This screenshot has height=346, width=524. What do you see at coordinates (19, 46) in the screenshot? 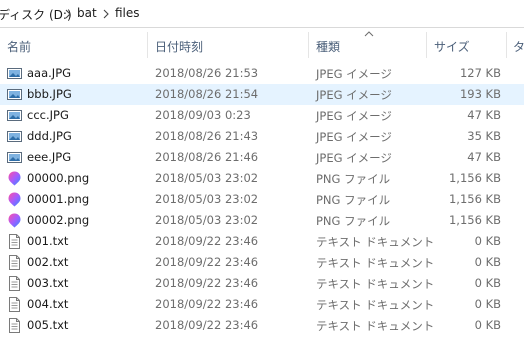
I see `column-header-name: 名前` at bounding box center [19, 46].